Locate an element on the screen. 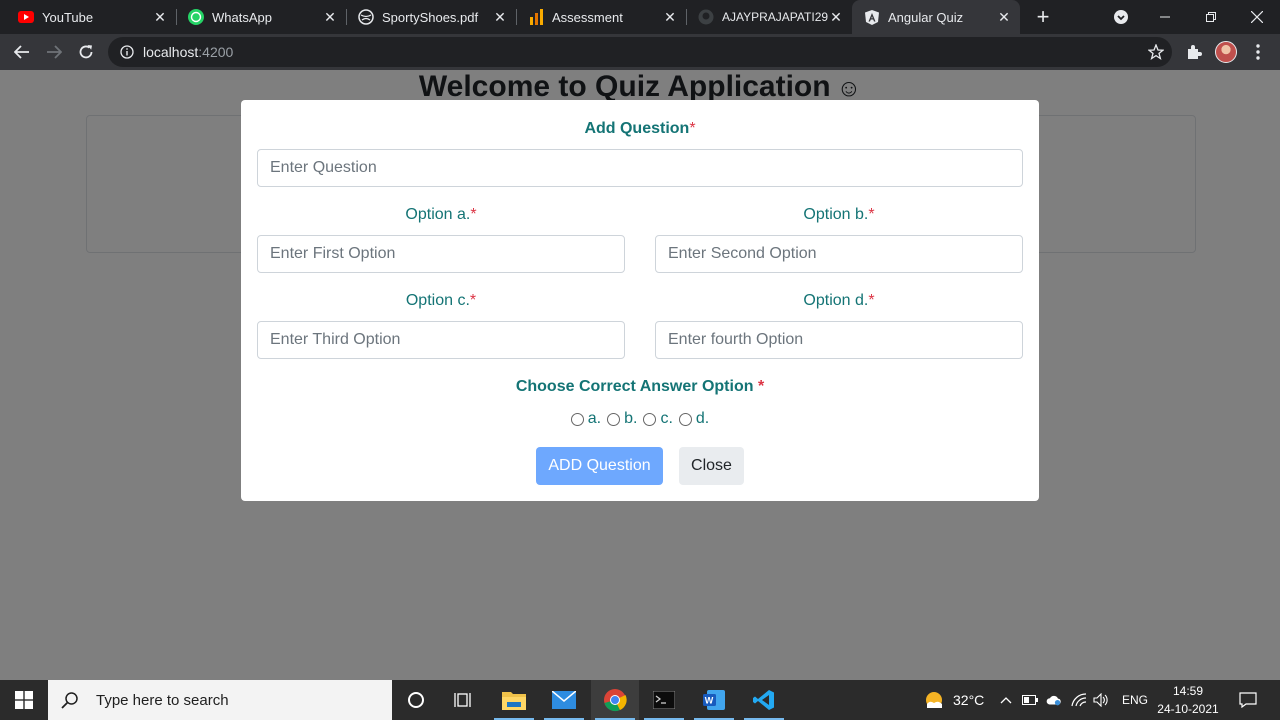 Image resolution: width=1280 pixels, height=720 pixels. option-c-label: Option c.* is located at coordinates (441, 301).